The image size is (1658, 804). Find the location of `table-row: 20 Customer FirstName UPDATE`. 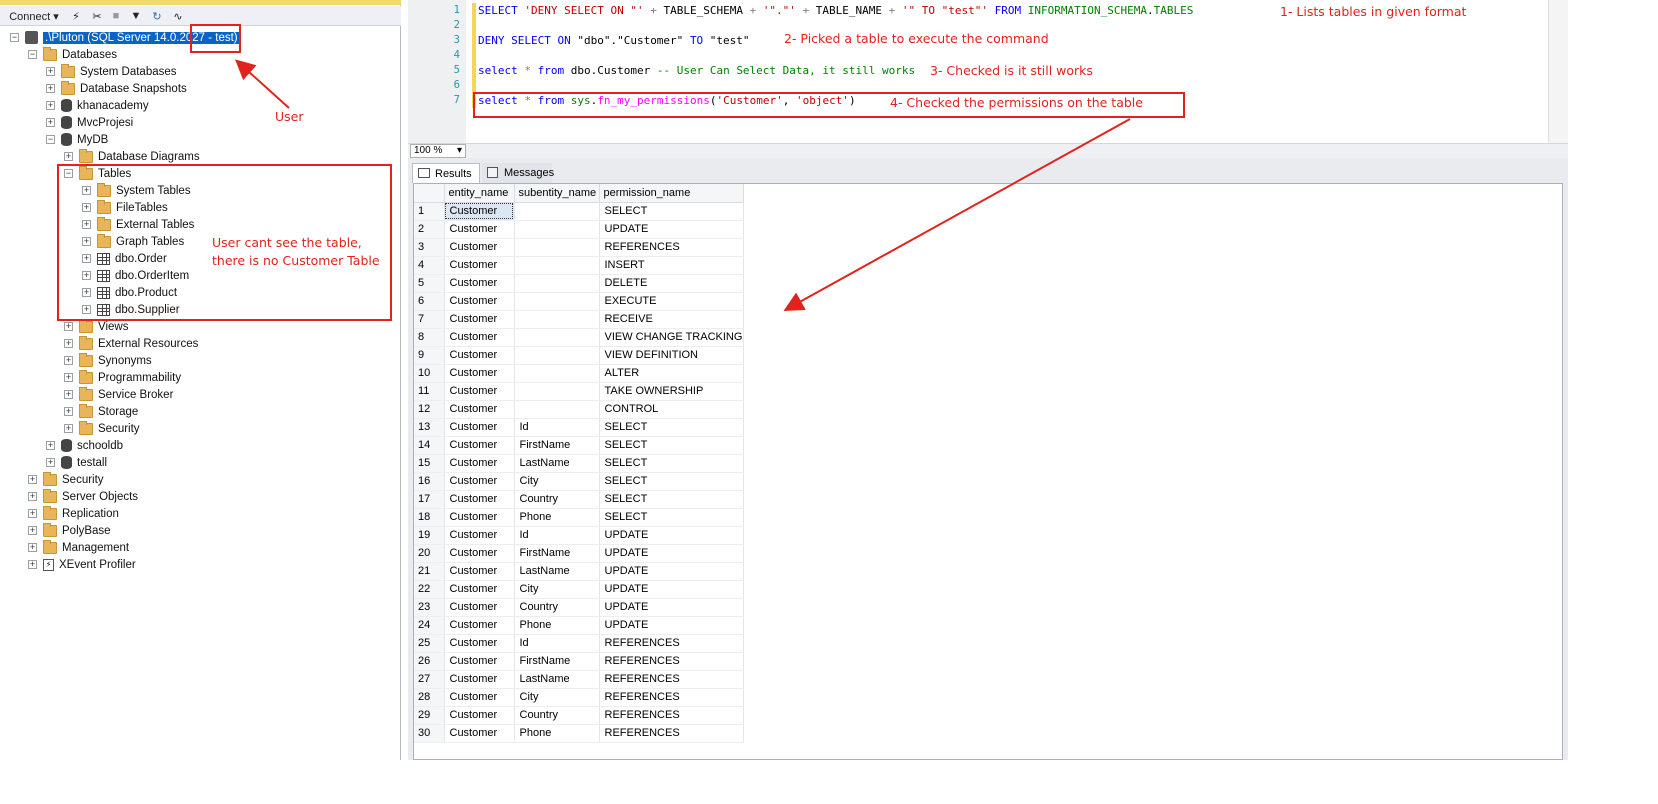

table-row: 20 Customer FirstName UPDATE is located at coordinates (579, 553).